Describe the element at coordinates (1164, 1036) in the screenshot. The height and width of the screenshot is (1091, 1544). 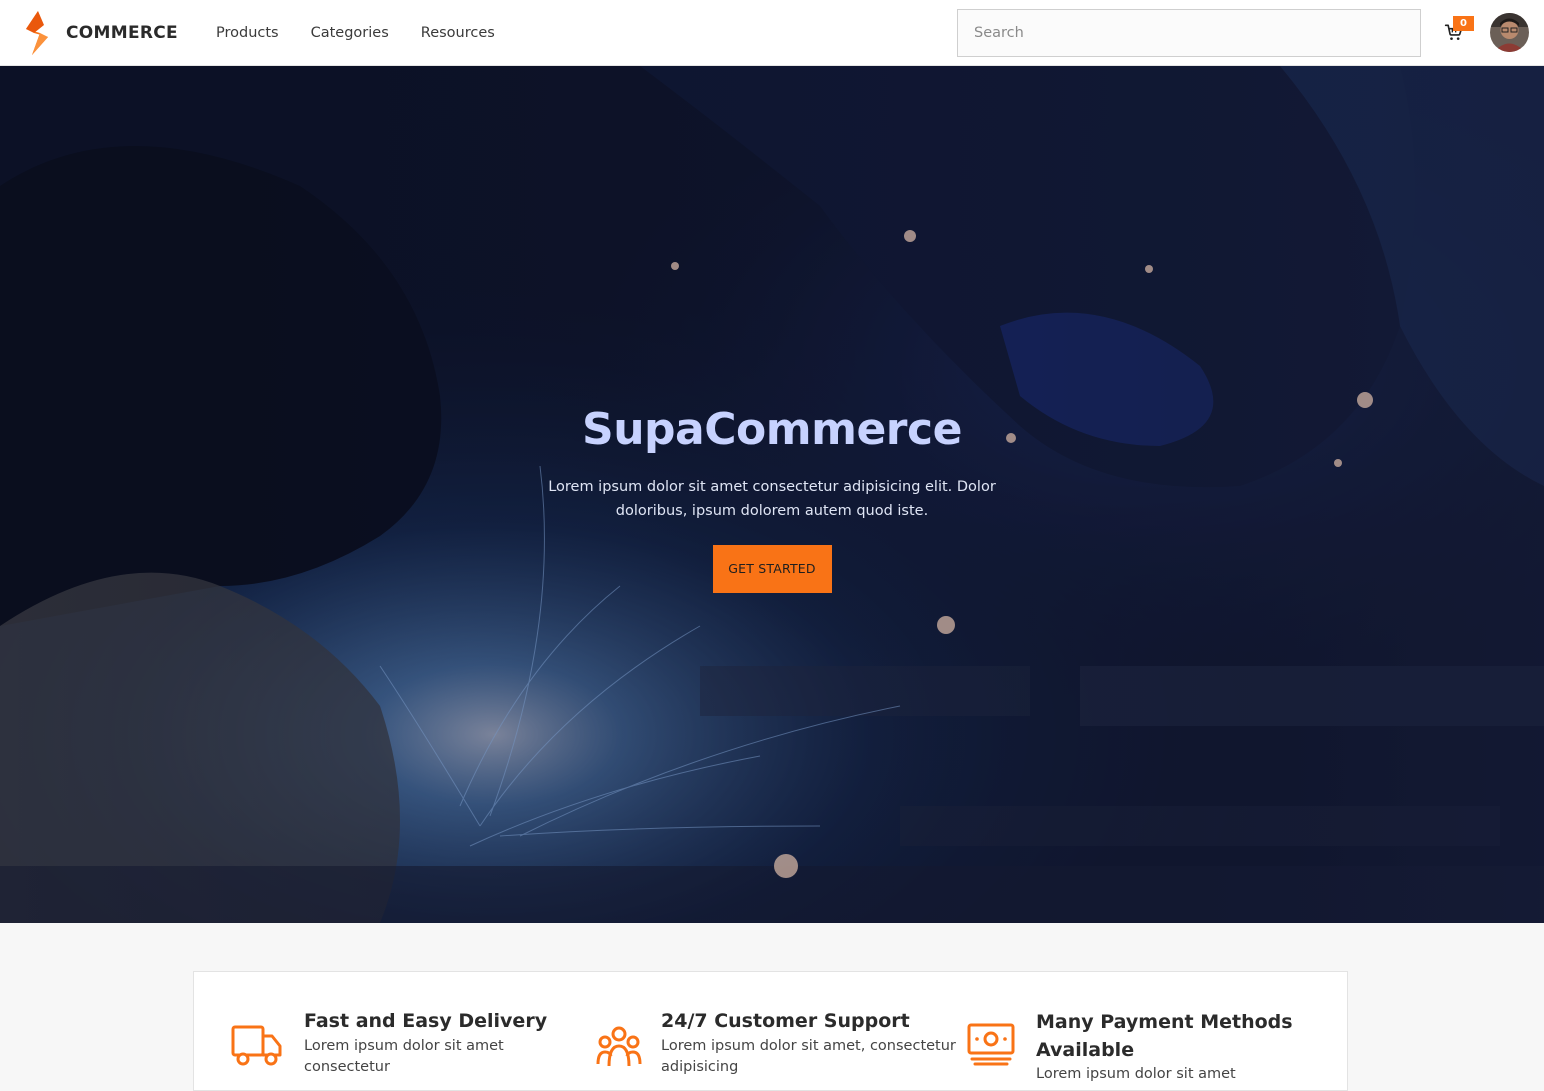
I see `feature-title: Many Payment Methods Available` at that location.